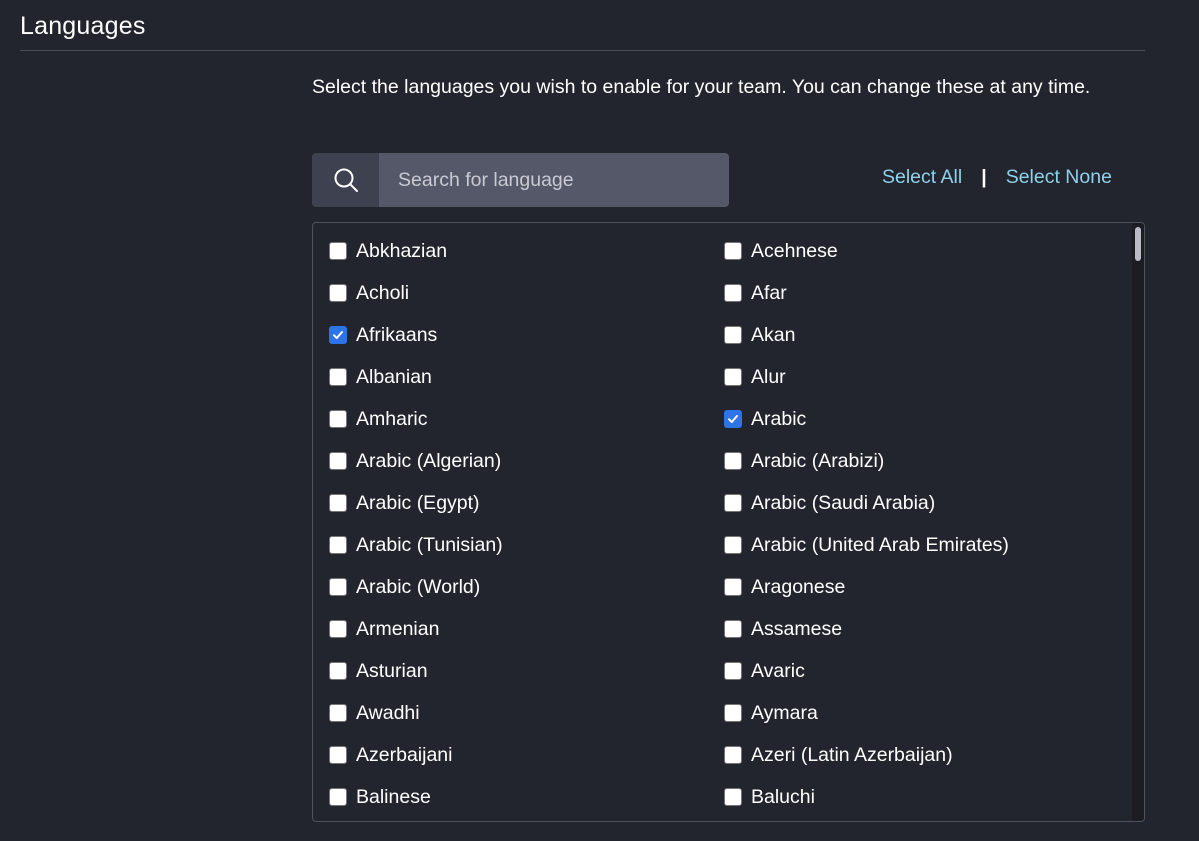 This screenshot has width=1199, height=841. Describe the element at coordinates (429, 460) in the screenshot. I see `language-label: Arabic (Algerian)` at that location.